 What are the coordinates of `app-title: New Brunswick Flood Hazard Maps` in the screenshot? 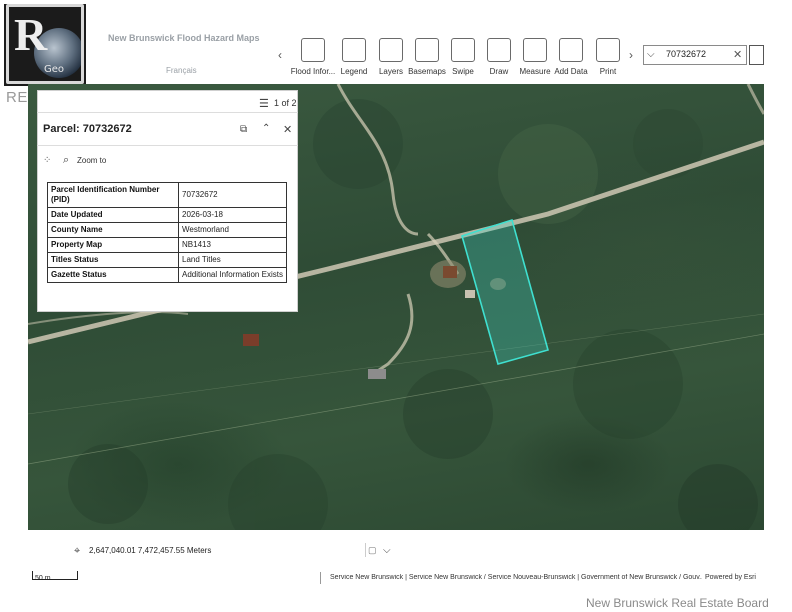 It's located at (184, 38).